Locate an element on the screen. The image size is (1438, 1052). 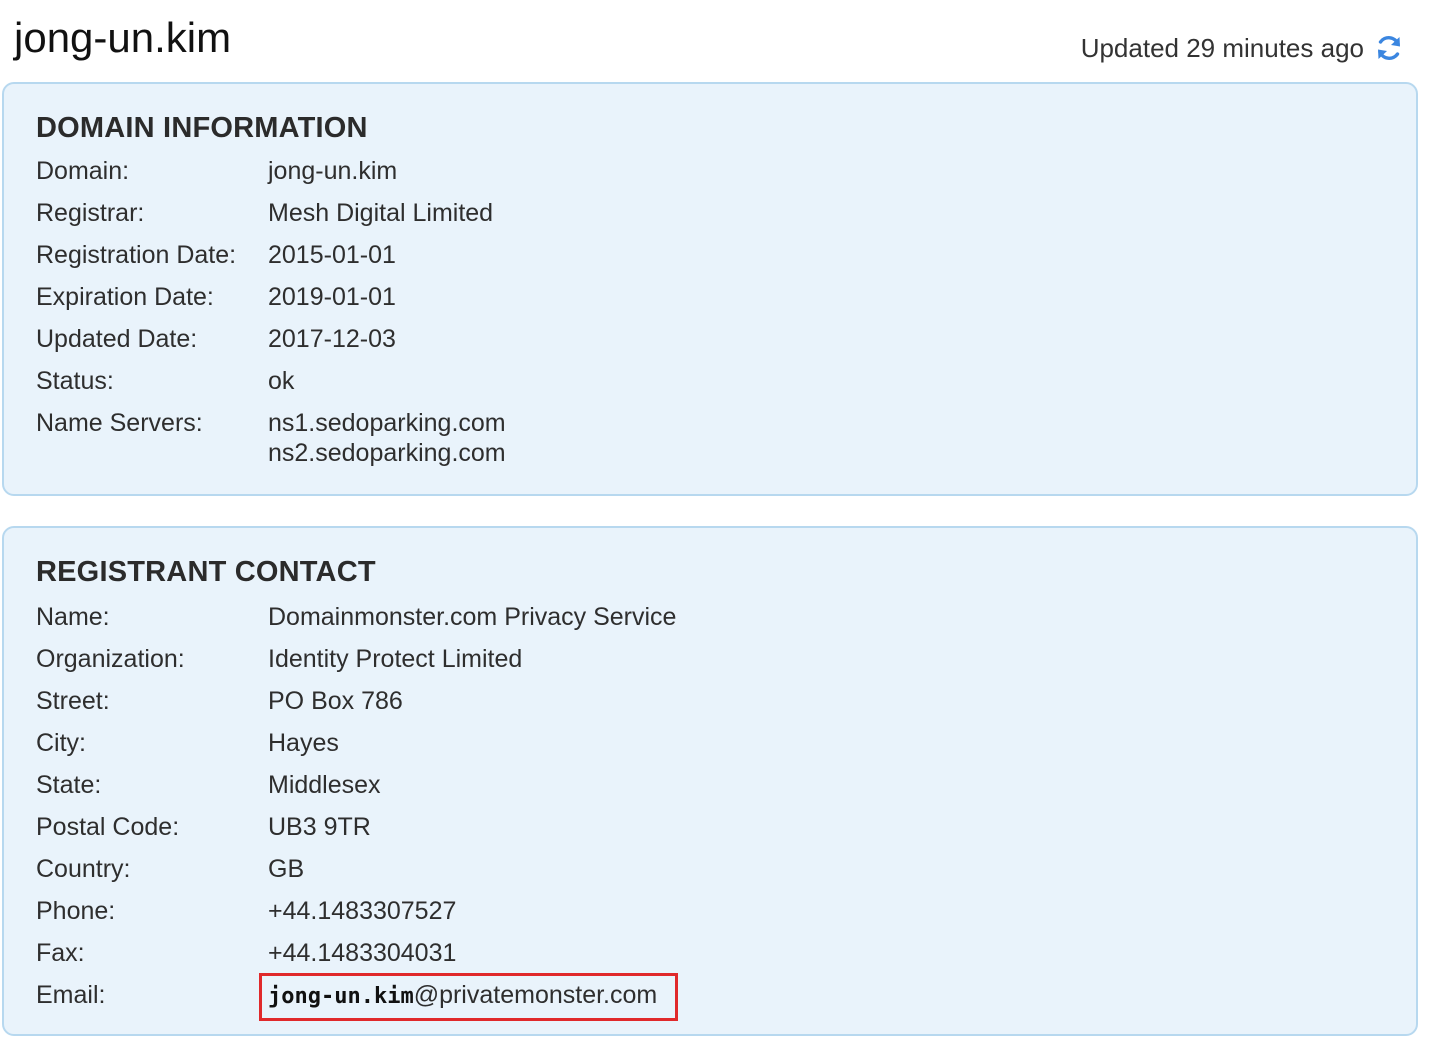
phone-label: Phone: is located at coordinates (76, 911).